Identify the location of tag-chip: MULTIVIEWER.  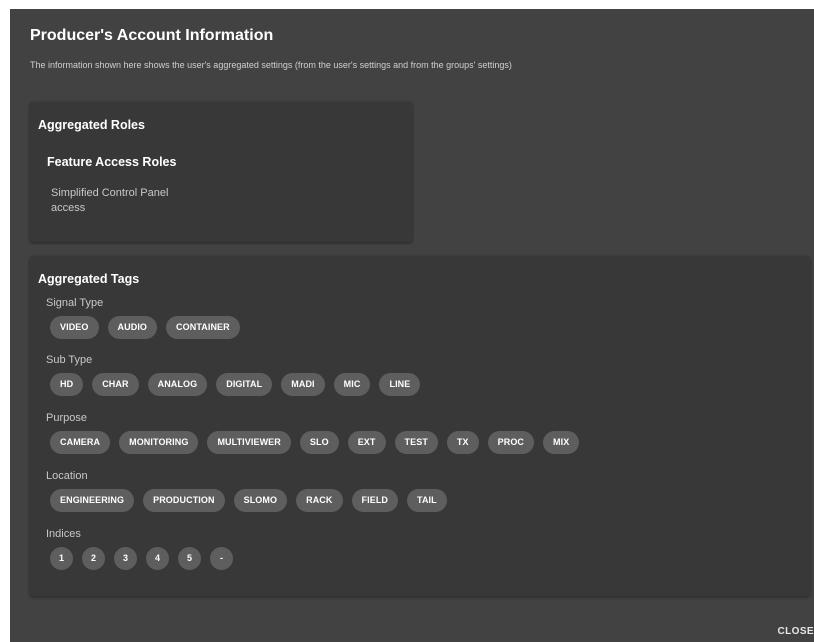
(249, 442).